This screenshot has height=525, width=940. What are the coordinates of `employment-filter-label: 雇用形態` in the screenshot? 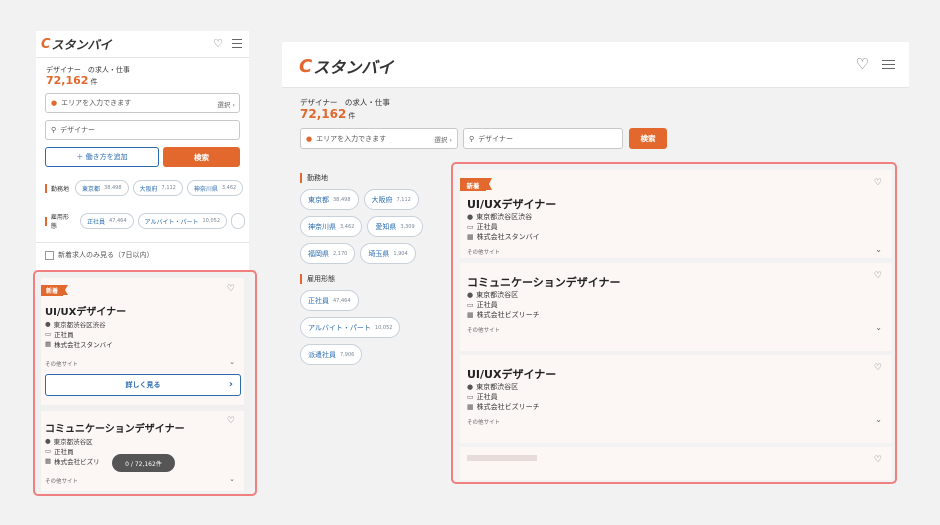 It's located at (317, 279).